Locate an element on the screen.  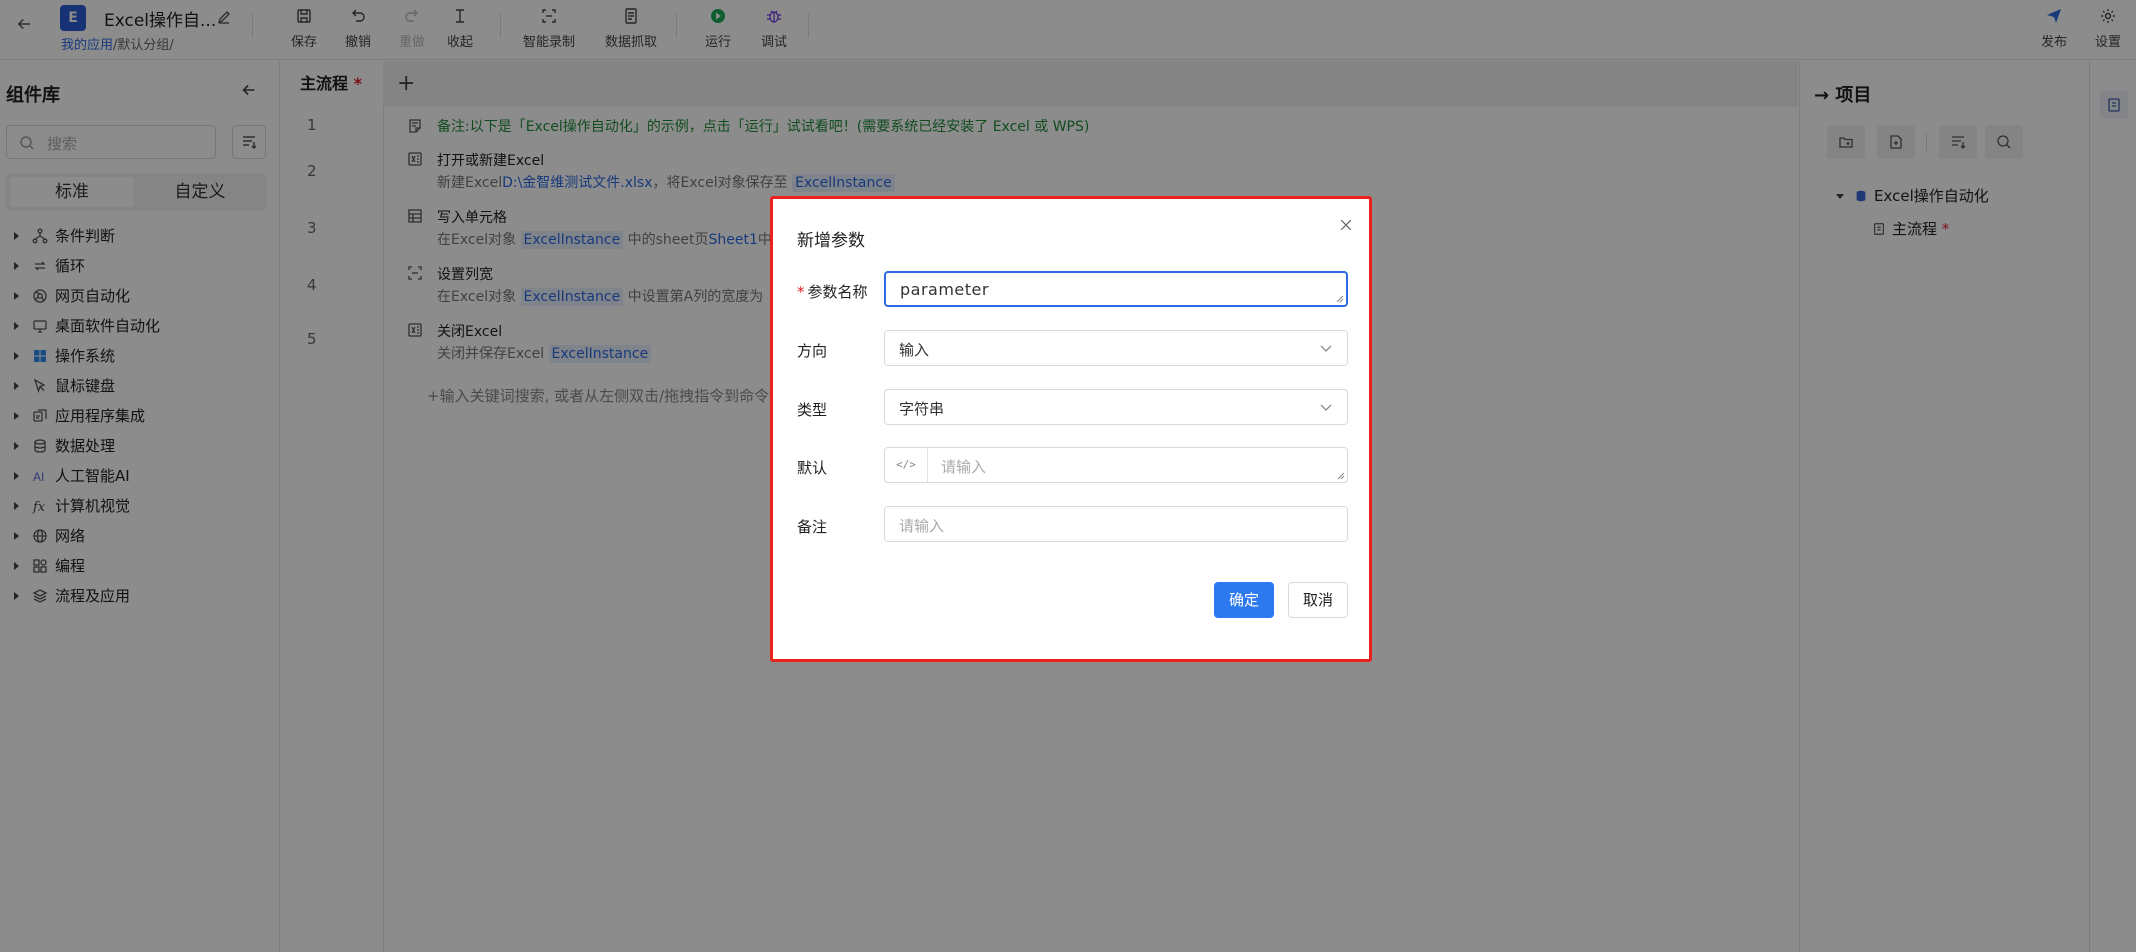
type-select: 字符串 is located at coordinates (1116, 407).